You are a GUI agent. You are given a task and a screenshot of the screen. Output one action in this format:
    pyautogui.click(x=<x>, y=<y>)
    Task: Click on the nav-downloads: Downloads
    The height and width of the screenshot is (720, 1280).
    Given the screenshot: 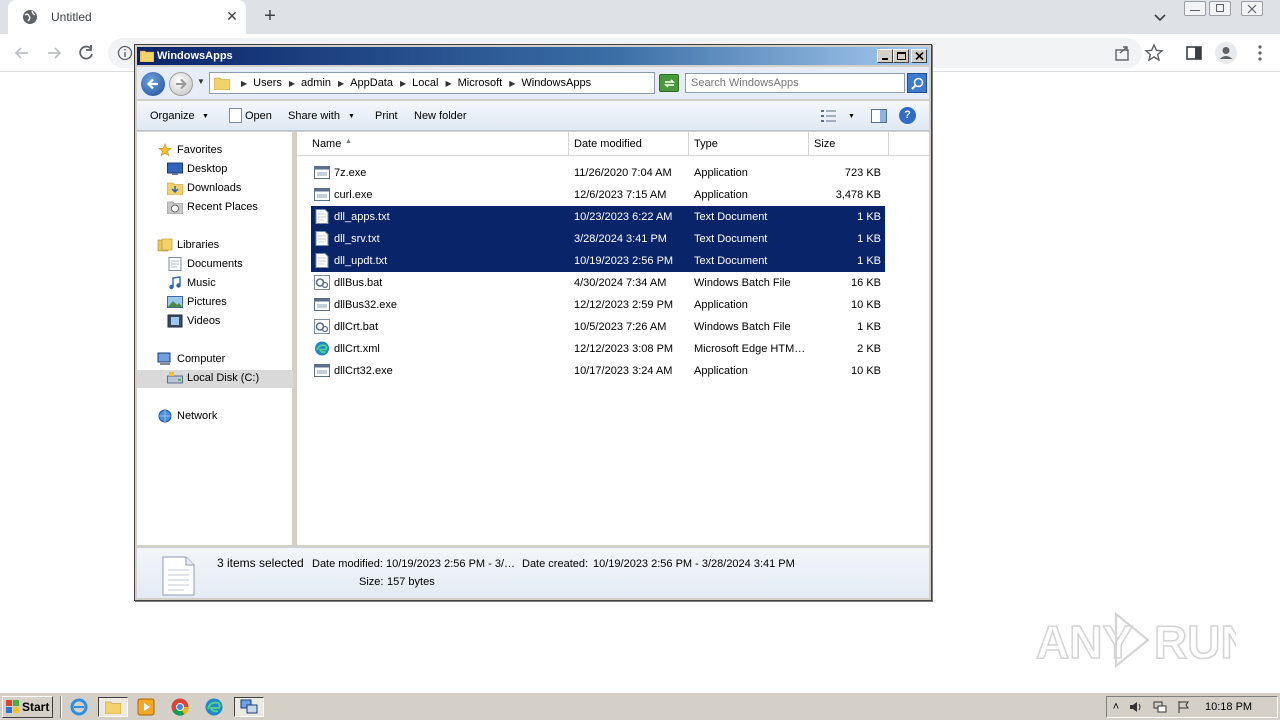 What is the action you would take?
    pyautogui.click(x=222, y=189)
    